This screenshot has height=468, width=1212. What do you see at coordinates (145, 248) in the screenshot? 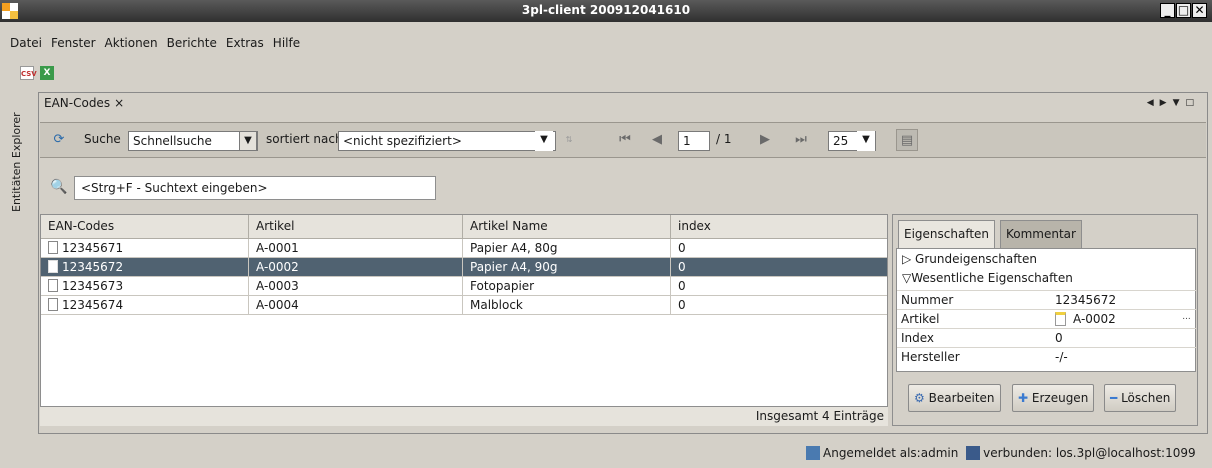
I see `cell-ean: 12345671` at bounding box center [145, 248].